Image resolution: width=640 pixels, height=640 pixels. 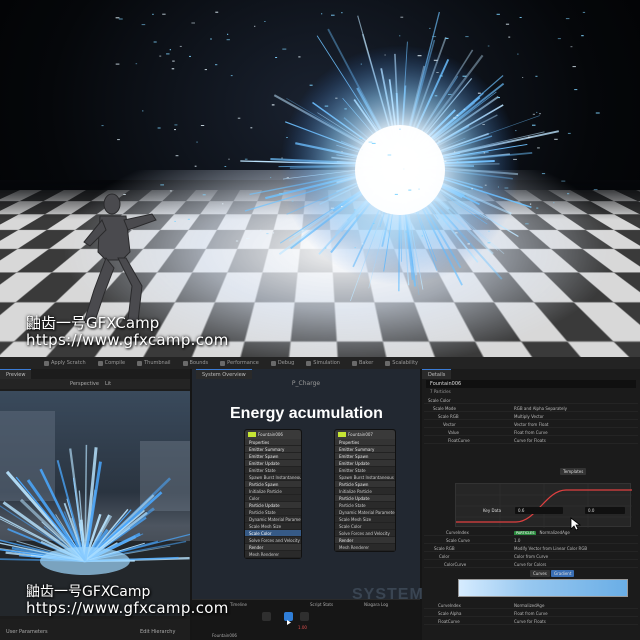 What do you see at coordinates (540, 573) in the screenshot?
I see `curves-button: Curves` at bounding box center [540, 573].